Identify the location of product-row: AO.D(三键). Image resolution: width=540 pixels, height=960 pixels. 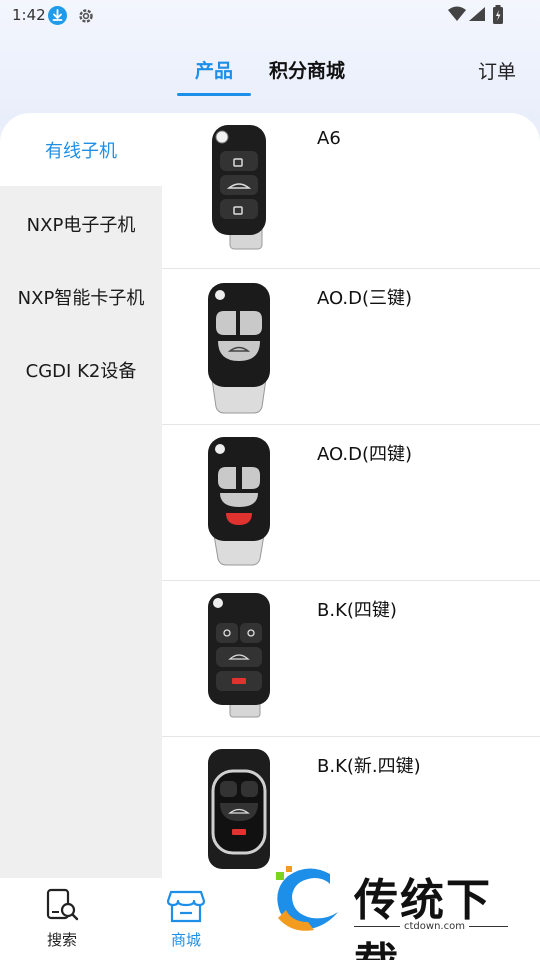
(351, 347).